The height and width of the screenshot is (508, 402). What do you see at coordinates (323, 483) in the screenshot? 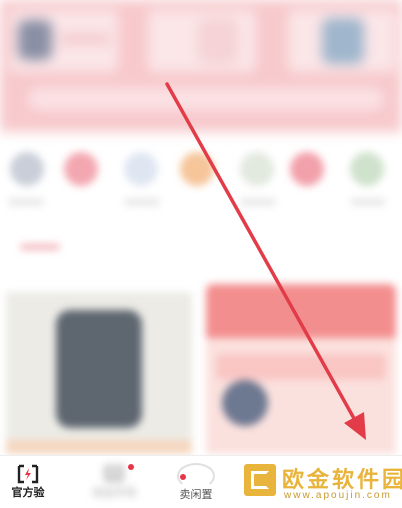
I see `site-watermark: 欧金软件园 www.apoujin.com` at bounding box center [323, 483].